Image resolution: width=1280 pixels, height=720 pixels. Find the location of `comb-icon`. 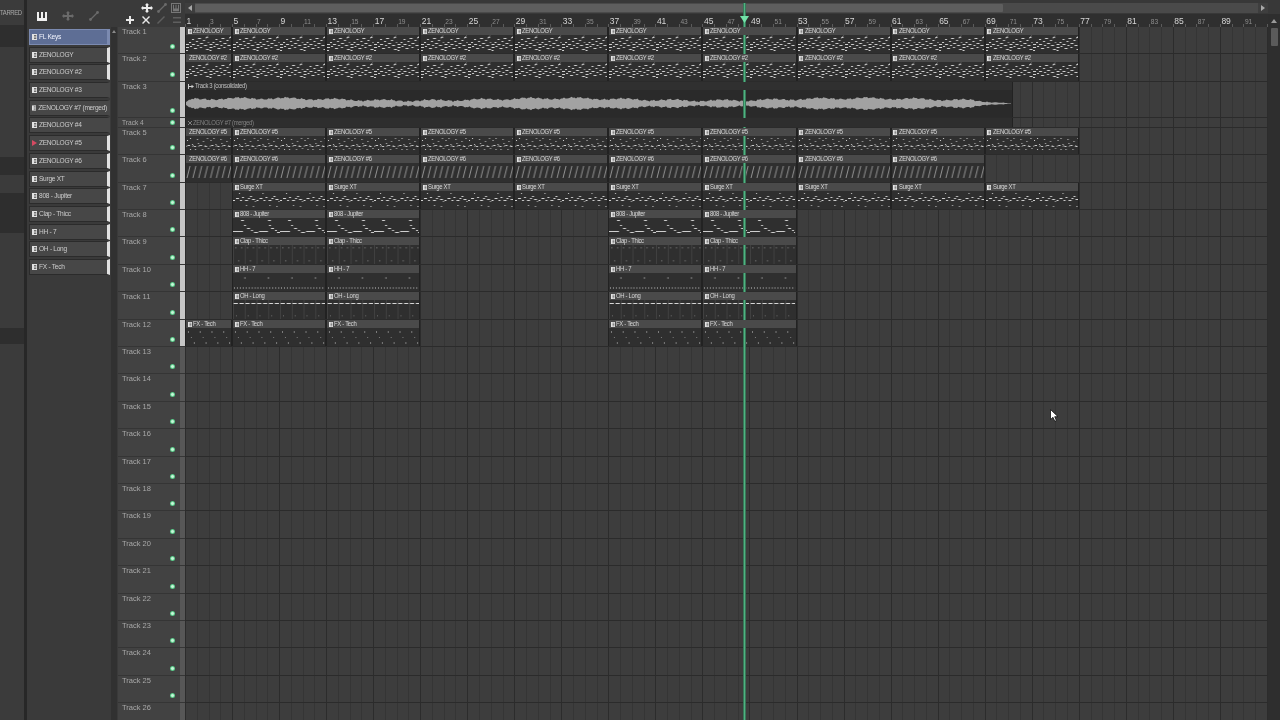

comb-icon is located at coordinates (42, 16).